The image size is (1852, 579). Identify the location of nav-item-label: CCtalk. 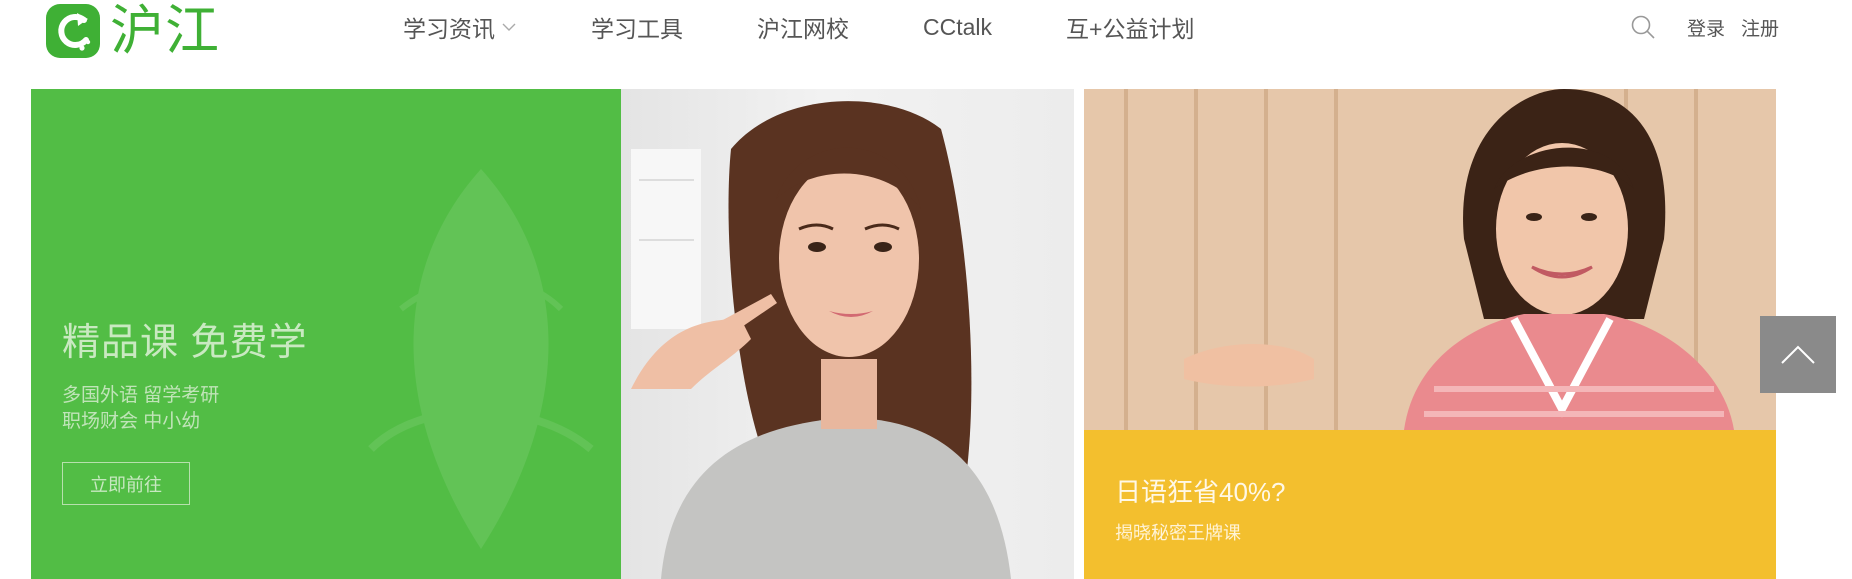
(958, 26).